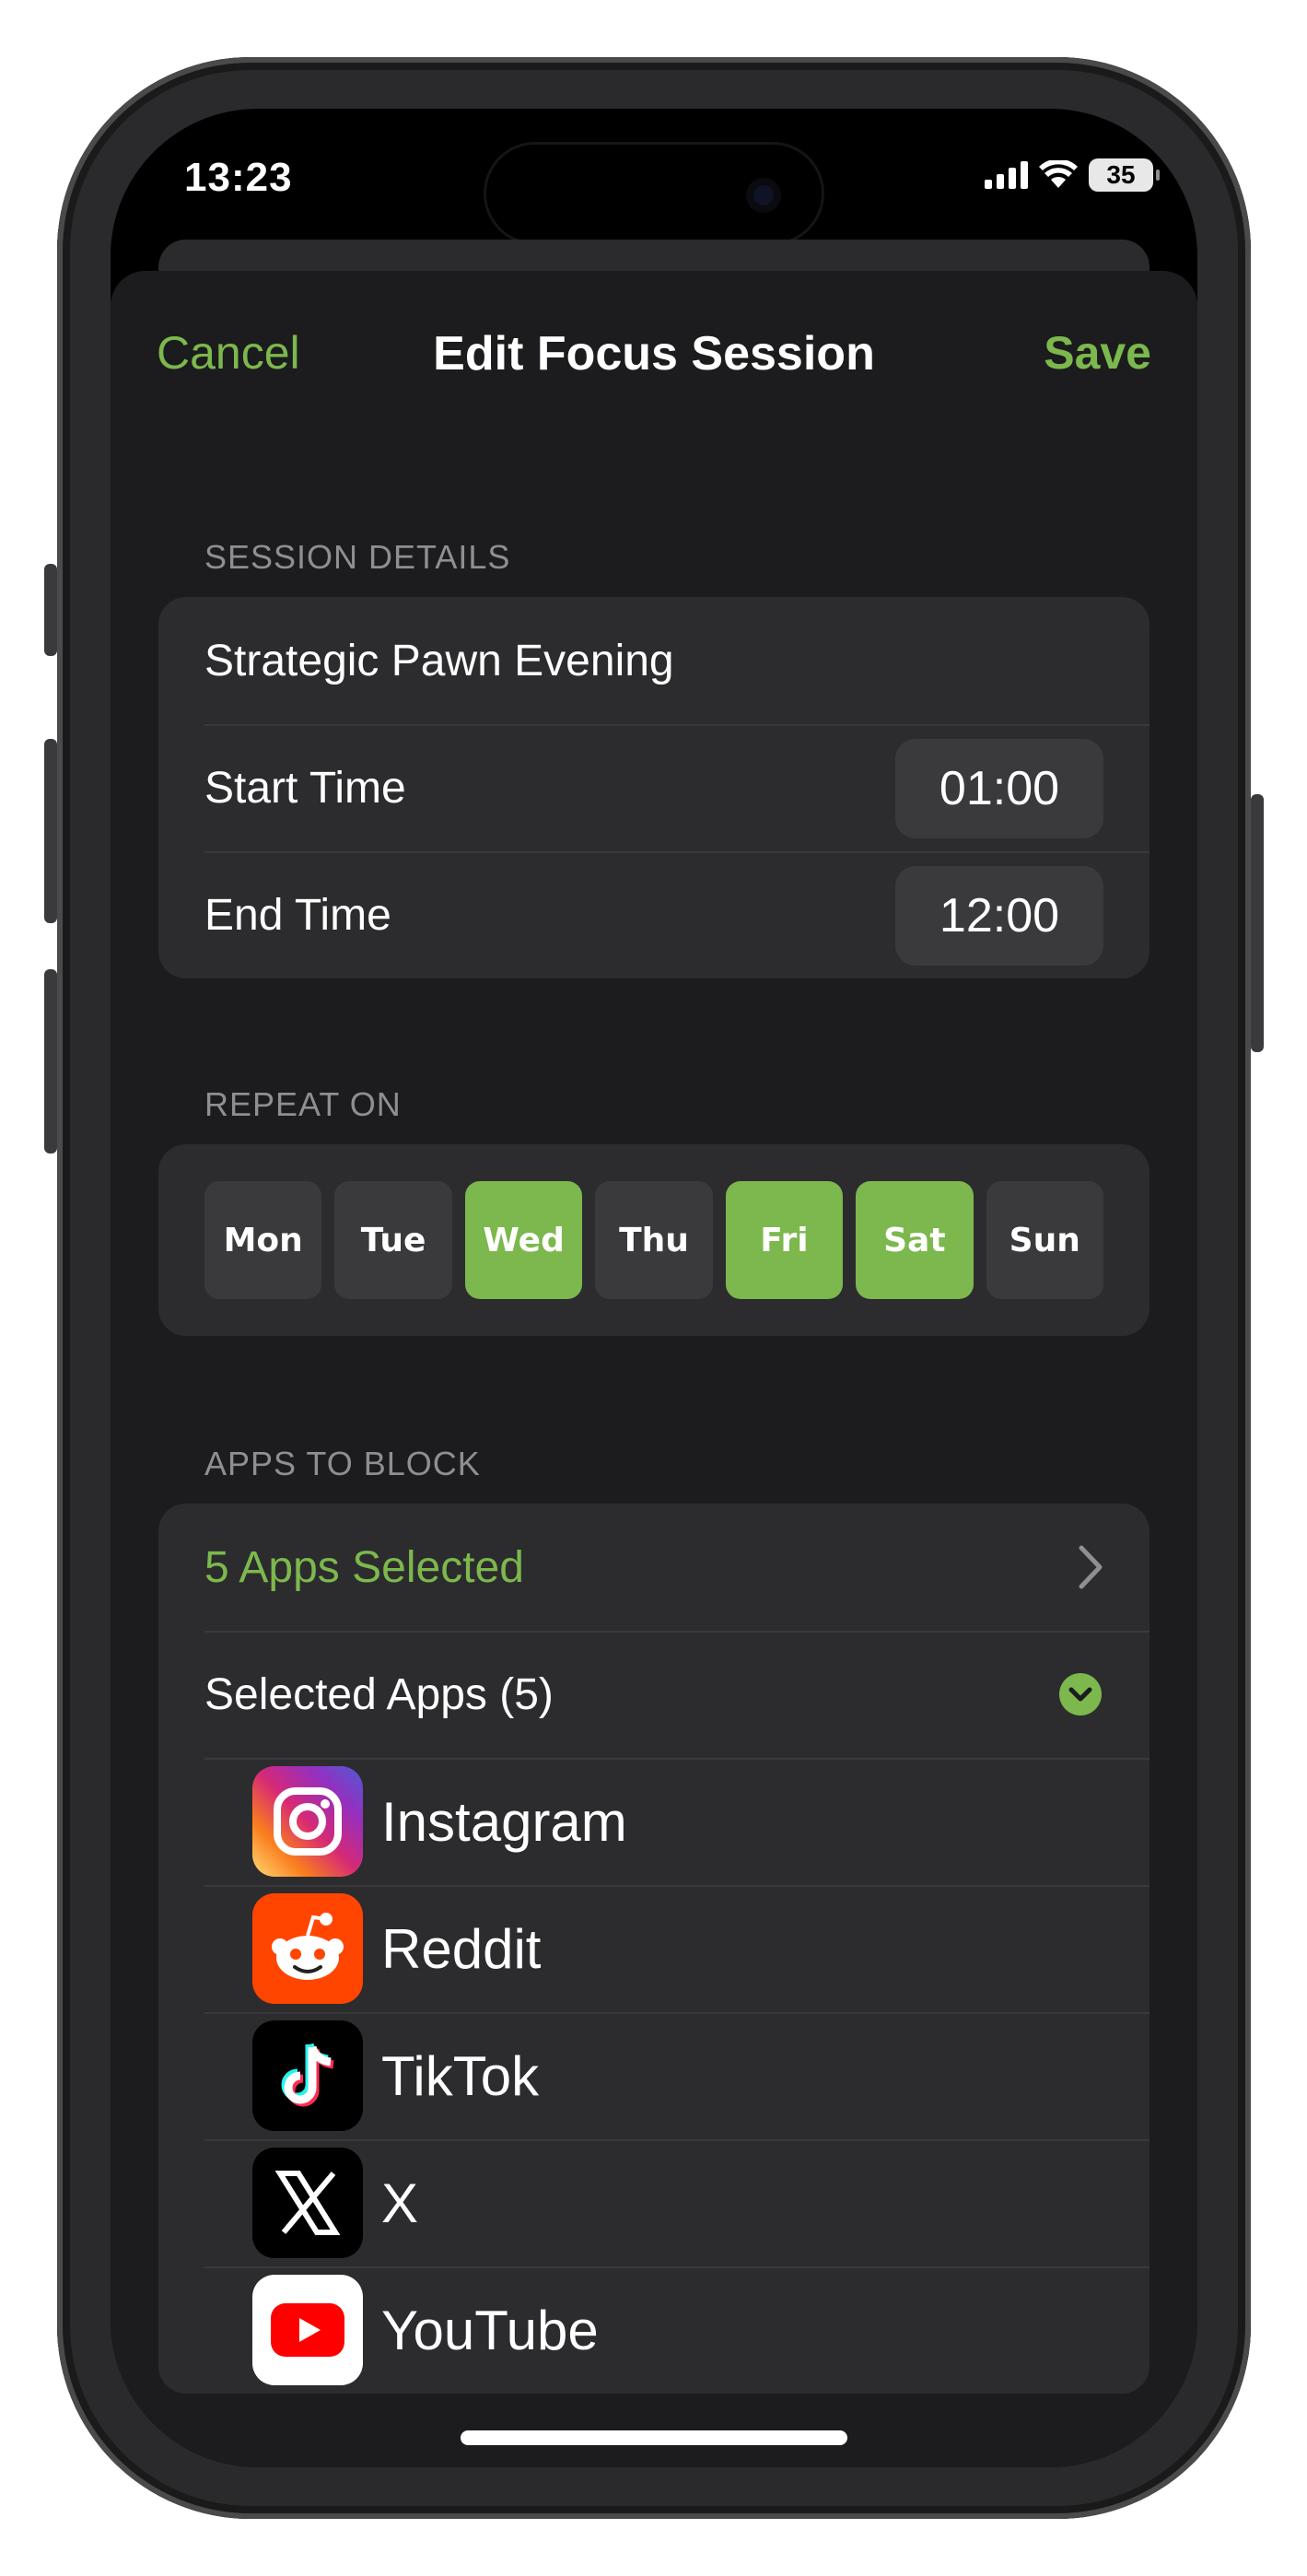  I want to click on apps-selected-summary: 5 Apps Selected, so click(364, 1567).